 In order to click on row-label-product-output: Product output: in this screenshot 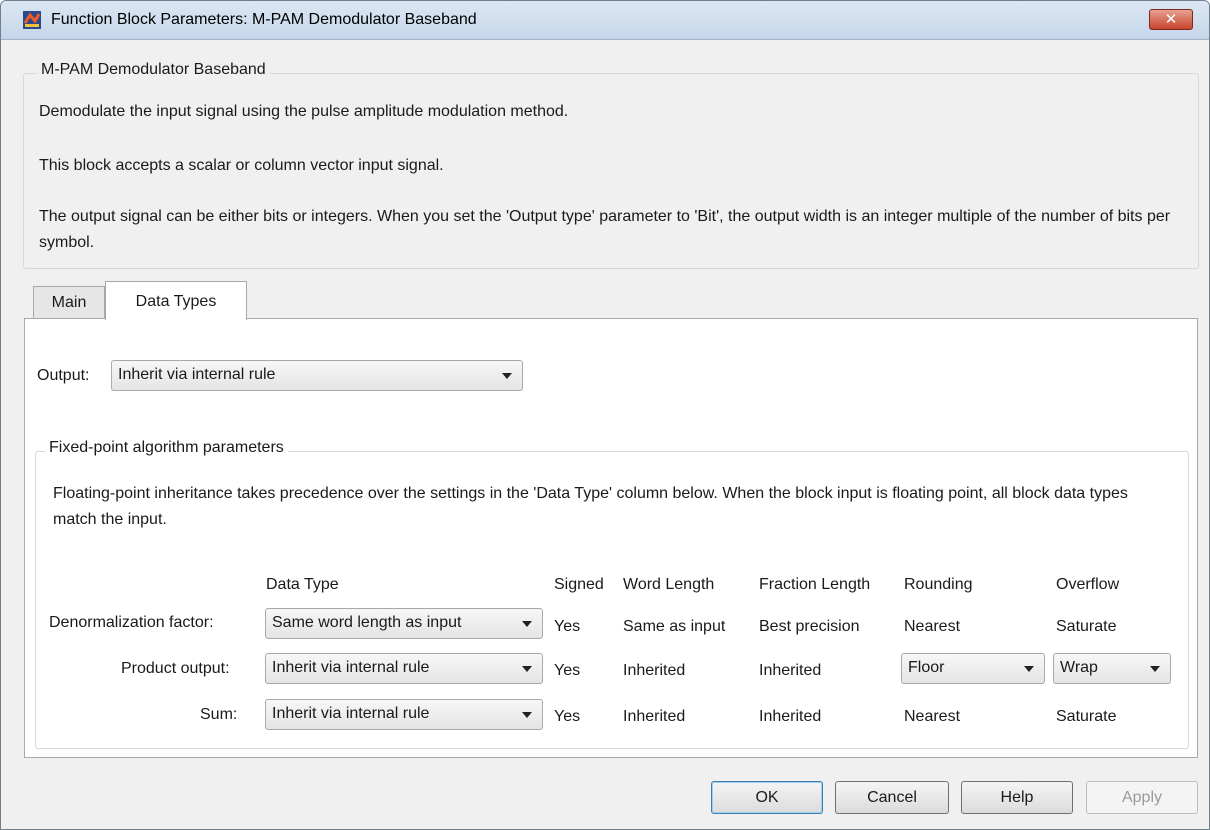, I will do `click(175, 668)`.